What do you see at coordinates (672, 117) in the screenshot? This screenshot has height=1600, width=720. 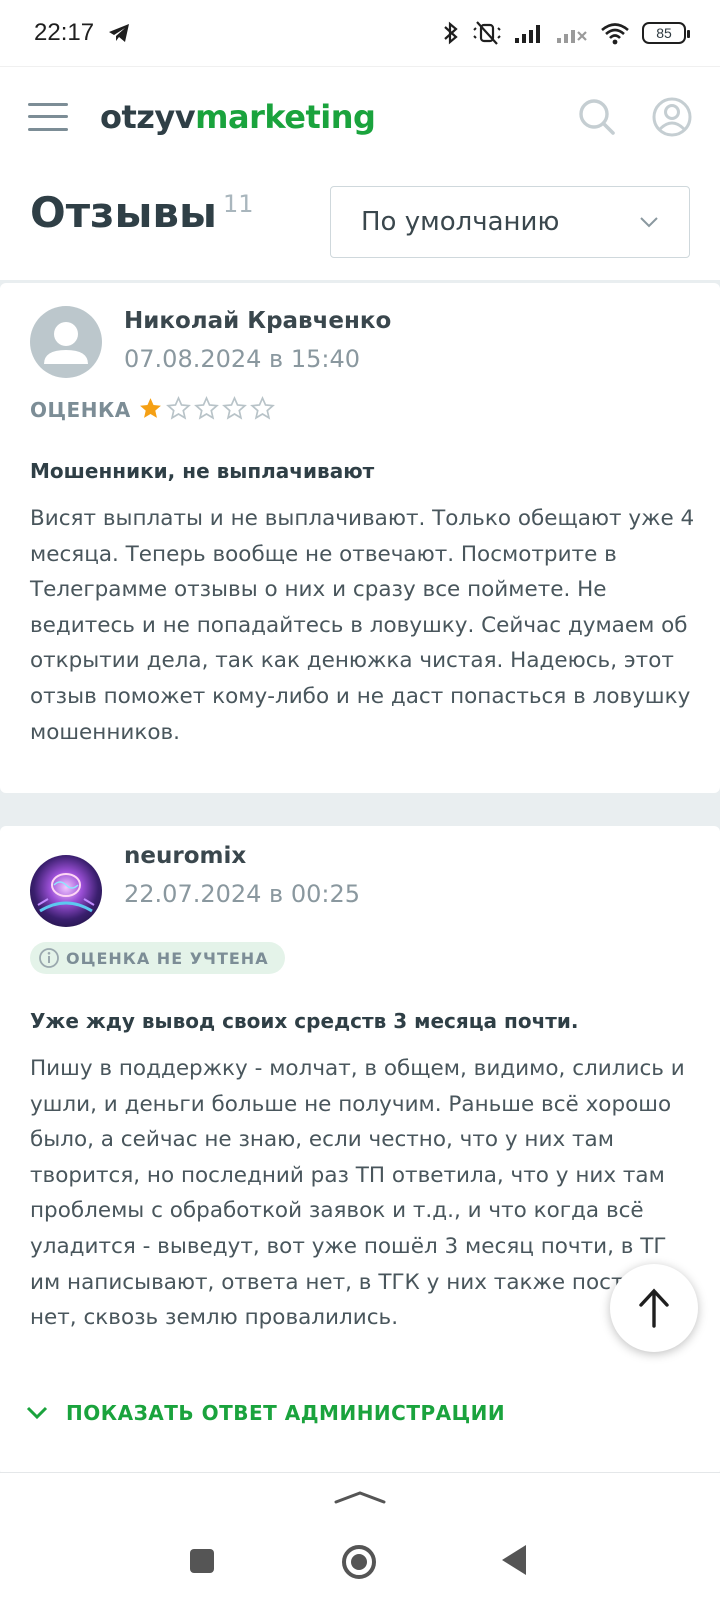 I see `user-account-icon` at bounding box center [672, 117].